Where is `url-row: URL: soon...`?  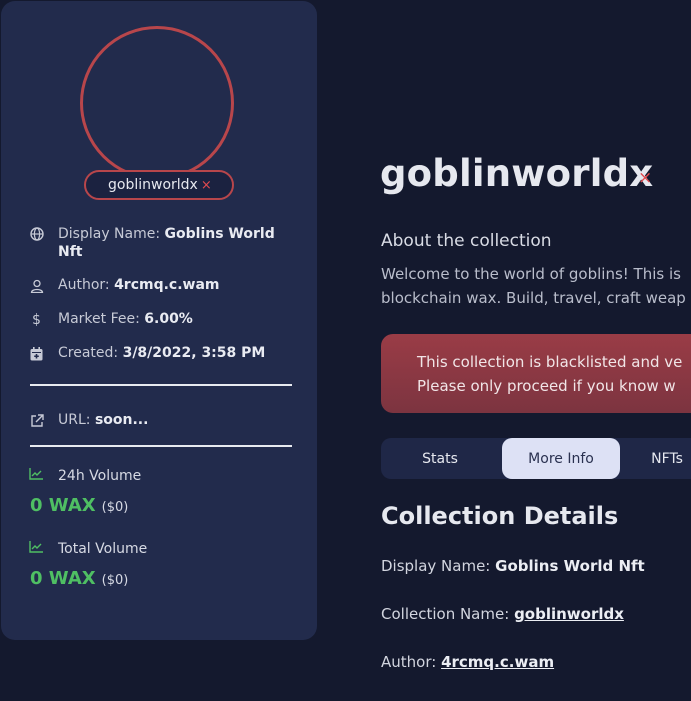
url-row: URL: soon... is located at coordinates (88, 420).